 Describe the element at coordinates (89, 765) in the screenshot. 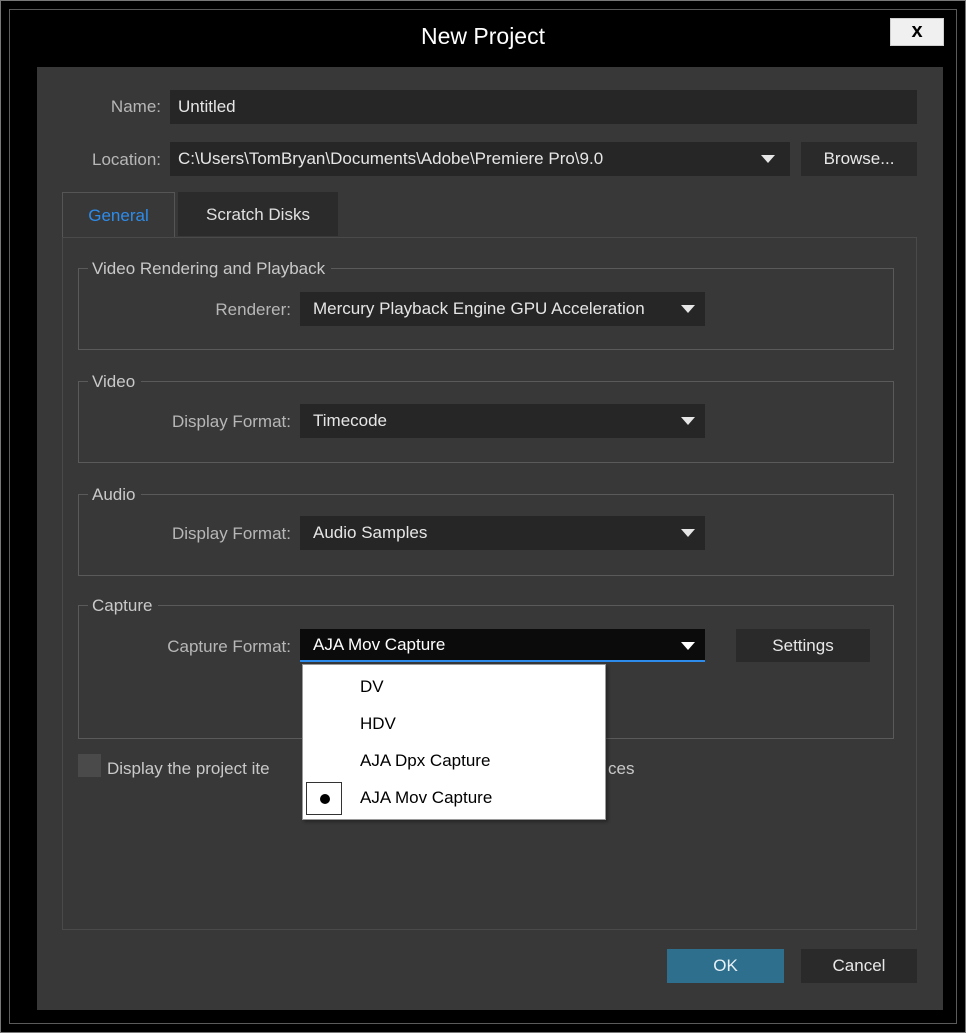

I see `display-project-items-checkbox` at that location.